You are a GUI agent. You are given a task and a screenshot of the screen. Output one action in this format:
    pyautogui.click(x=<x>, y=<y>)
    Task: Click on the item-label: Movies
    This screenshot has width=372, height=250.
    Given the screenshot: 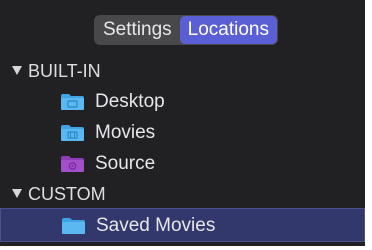 What is the action you would take?
    pyautogui.click(x=125, y=132)
    